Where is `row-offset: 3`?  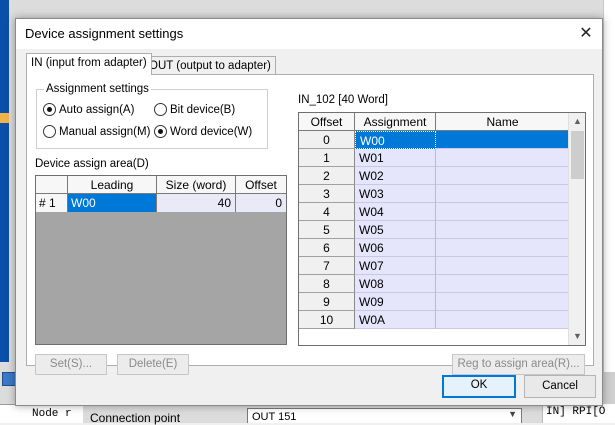 row-offset: 3 is located at coordinates (327, 194).